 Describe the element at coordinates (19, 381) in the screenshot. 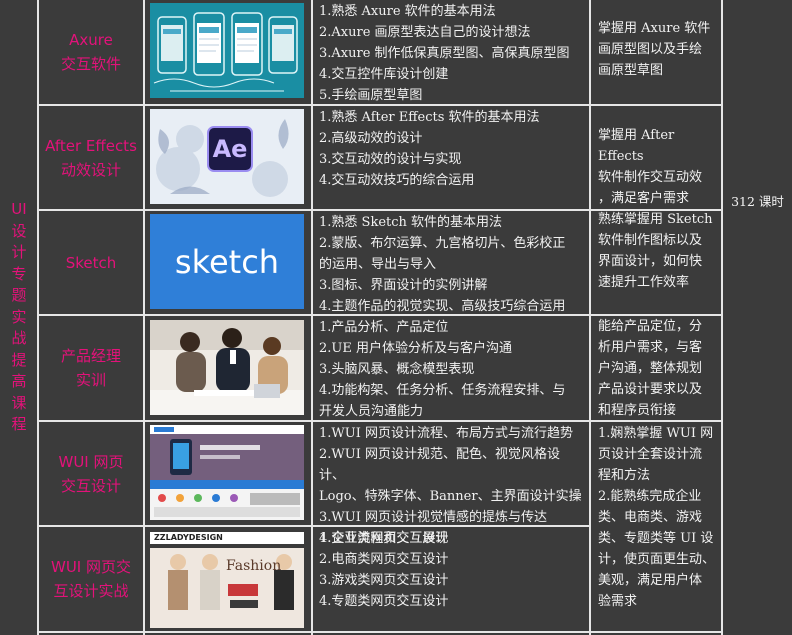

I see `side-title-char: 高` at that location.